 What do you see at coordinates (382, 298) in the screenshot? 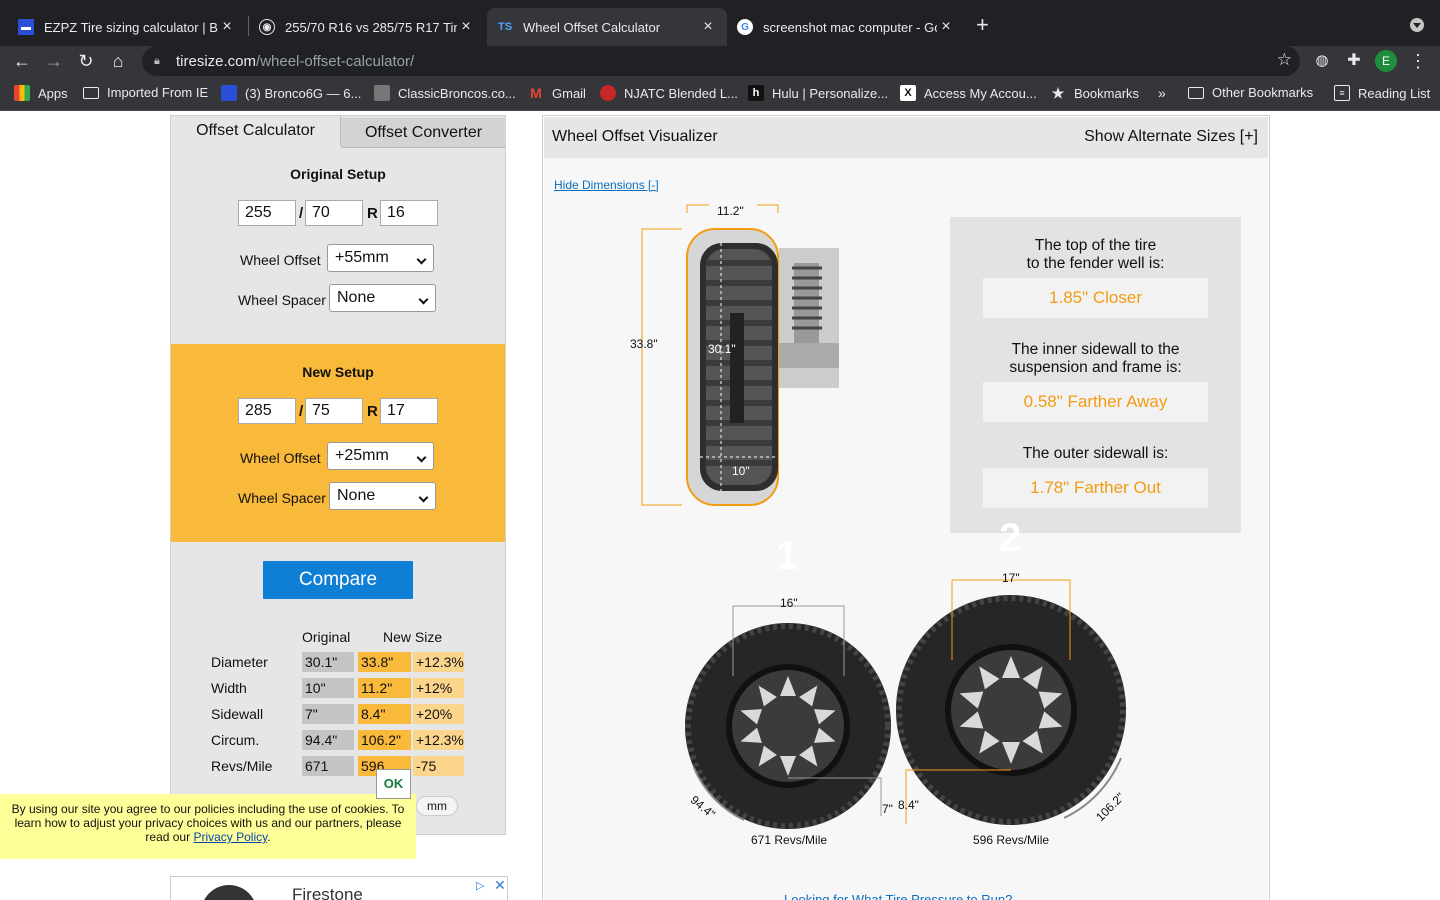
I see `original-spacer-select: None` at bounding box center [382, 298].